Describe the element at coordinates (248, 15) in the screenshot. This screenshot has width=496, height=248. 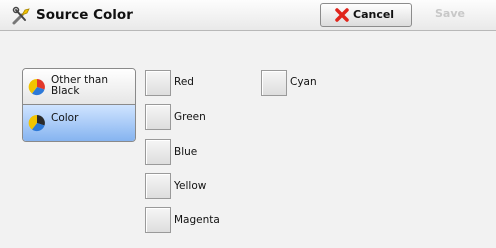
I see `title-bar: Source Color Cancel Save` at that location.